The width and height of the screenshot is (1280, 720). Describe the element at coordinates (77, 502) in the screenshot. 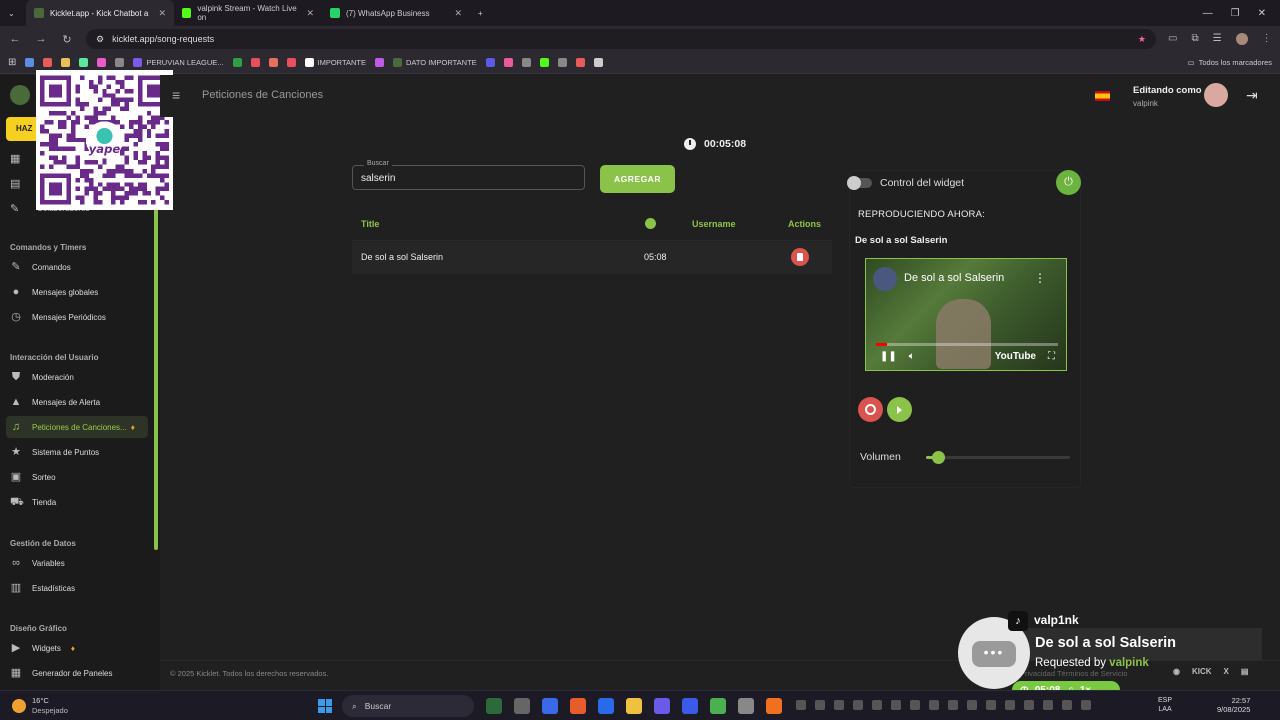

I see `sidebar-item: ⛟ Tienda` at that location.